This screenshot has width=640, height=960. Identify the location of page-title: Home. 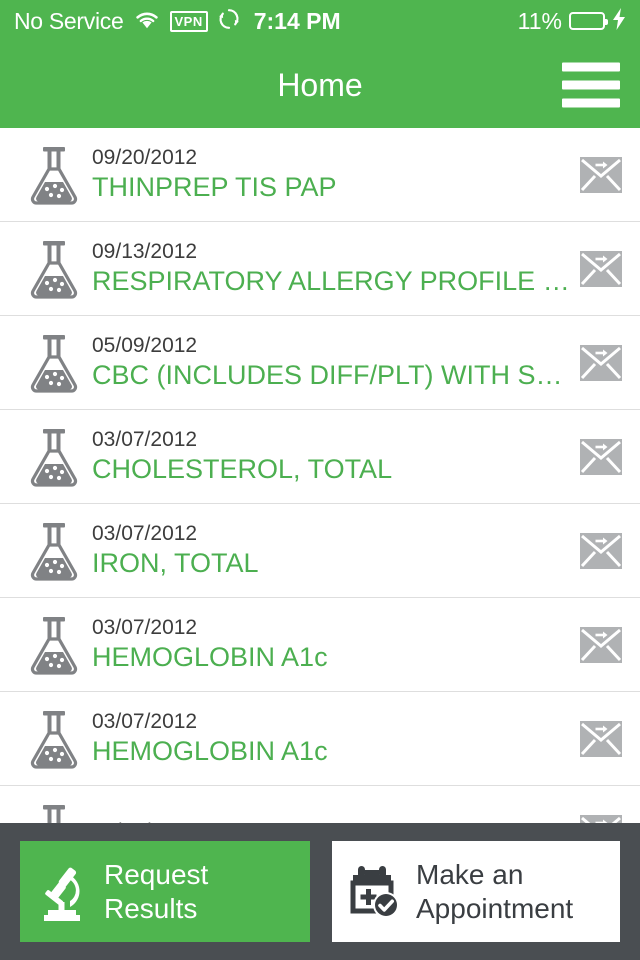
(320, 84).